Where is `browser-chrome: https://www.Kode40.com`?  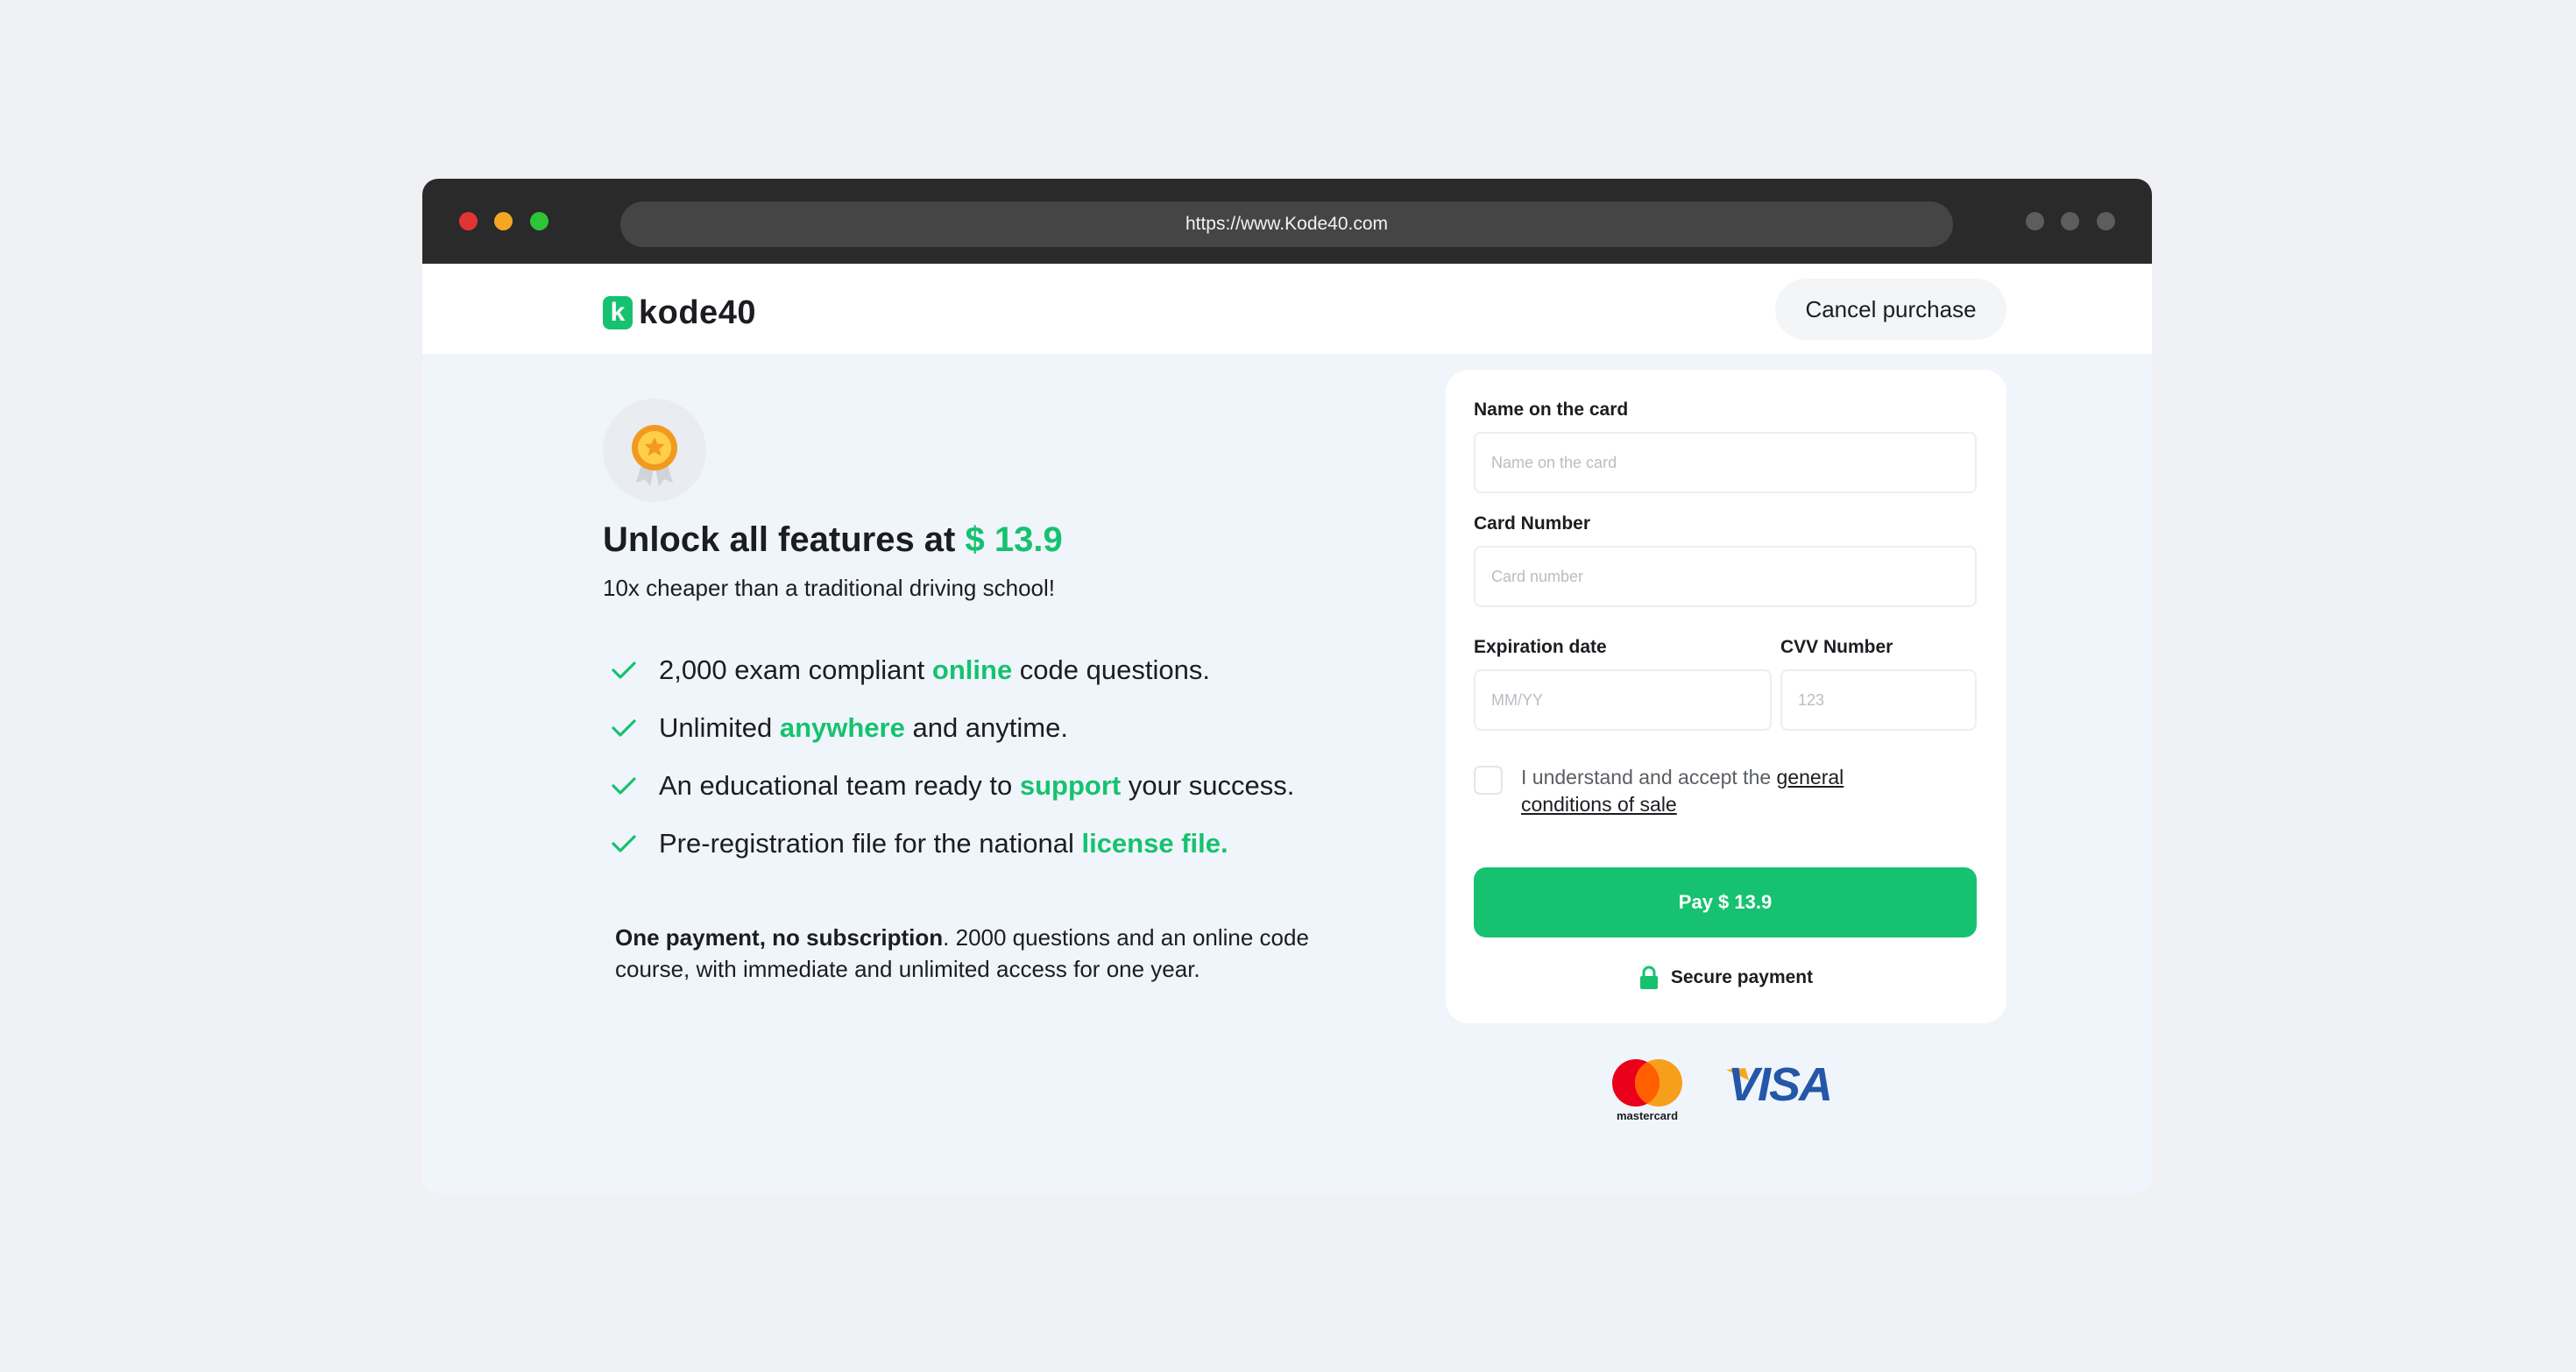 browser-chrome: https://www.Kode40.com is located at coordinates (1287, 222).